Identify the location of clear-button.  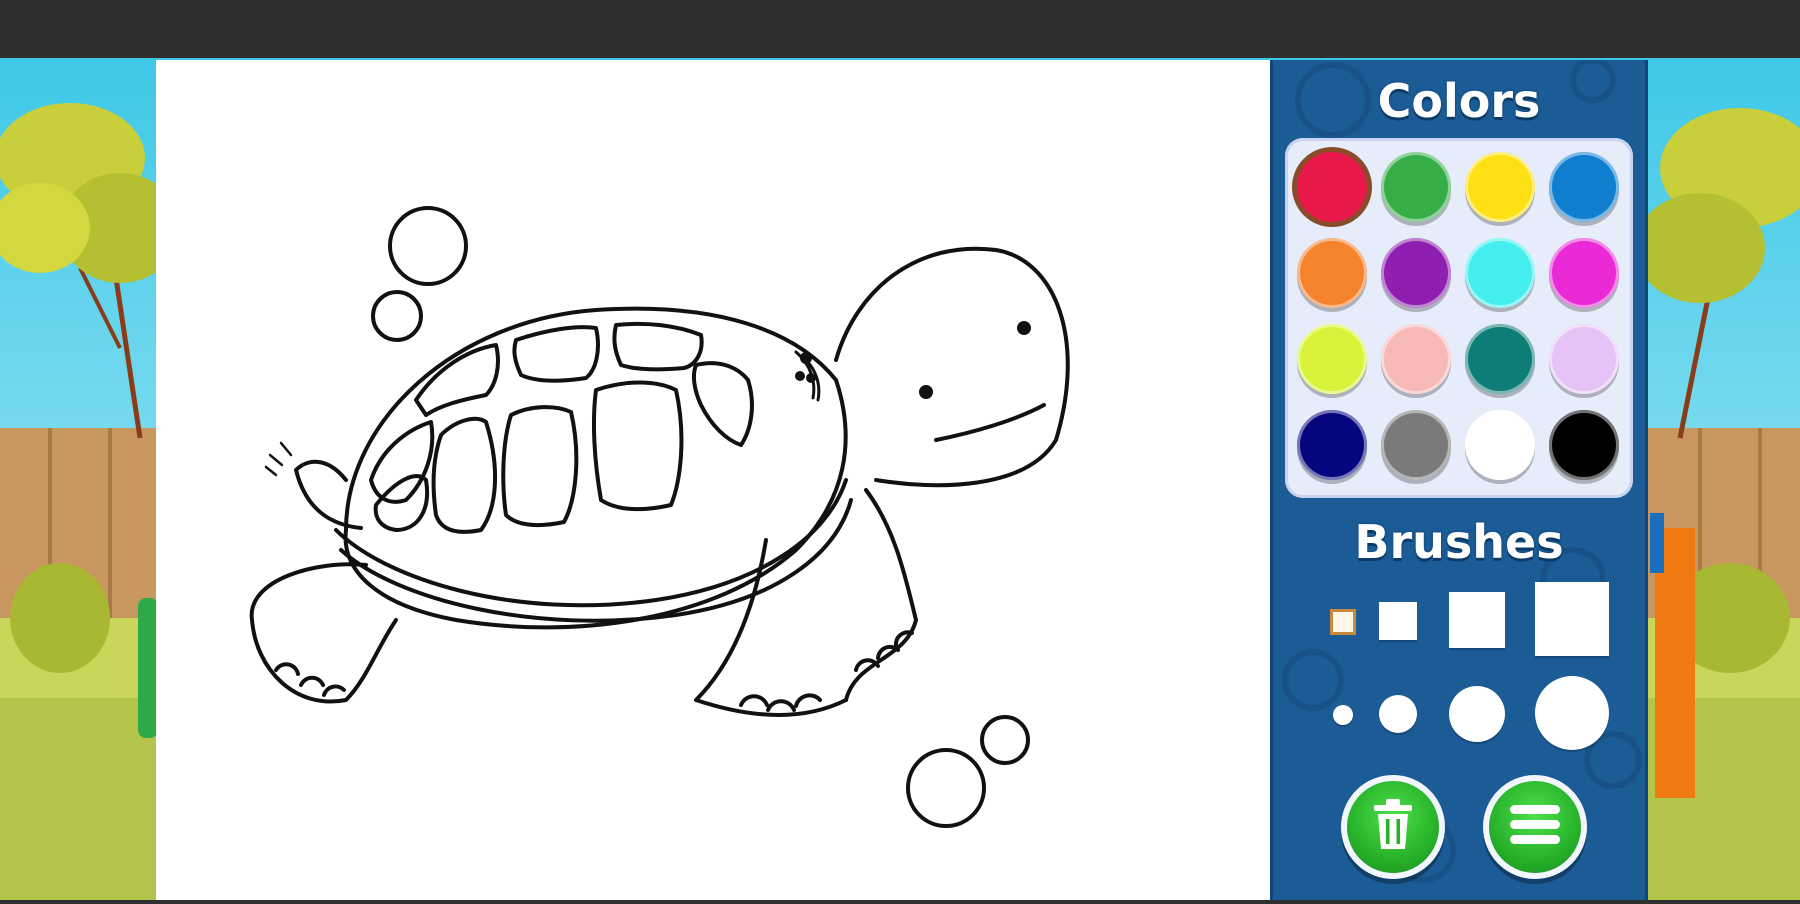
(1393, 827).